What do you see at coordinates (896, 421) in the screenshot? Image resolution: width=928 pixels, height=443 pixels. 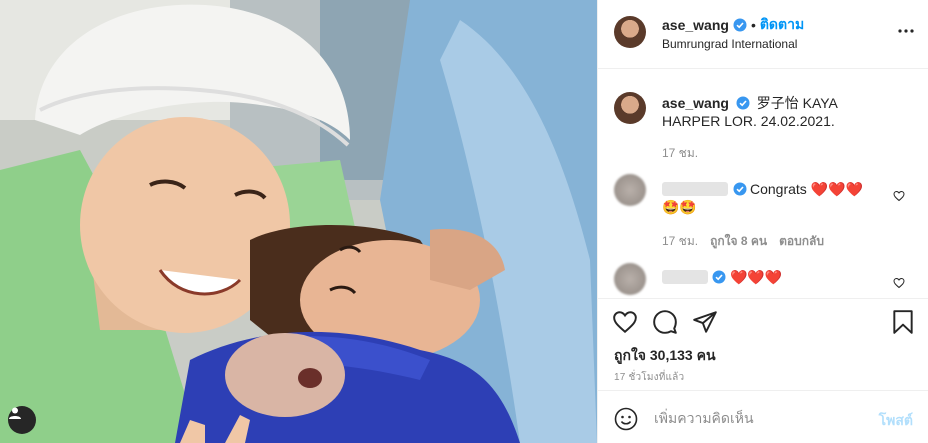 I see `post-comment-button: โพสต์` at bounding box center [896, 421].